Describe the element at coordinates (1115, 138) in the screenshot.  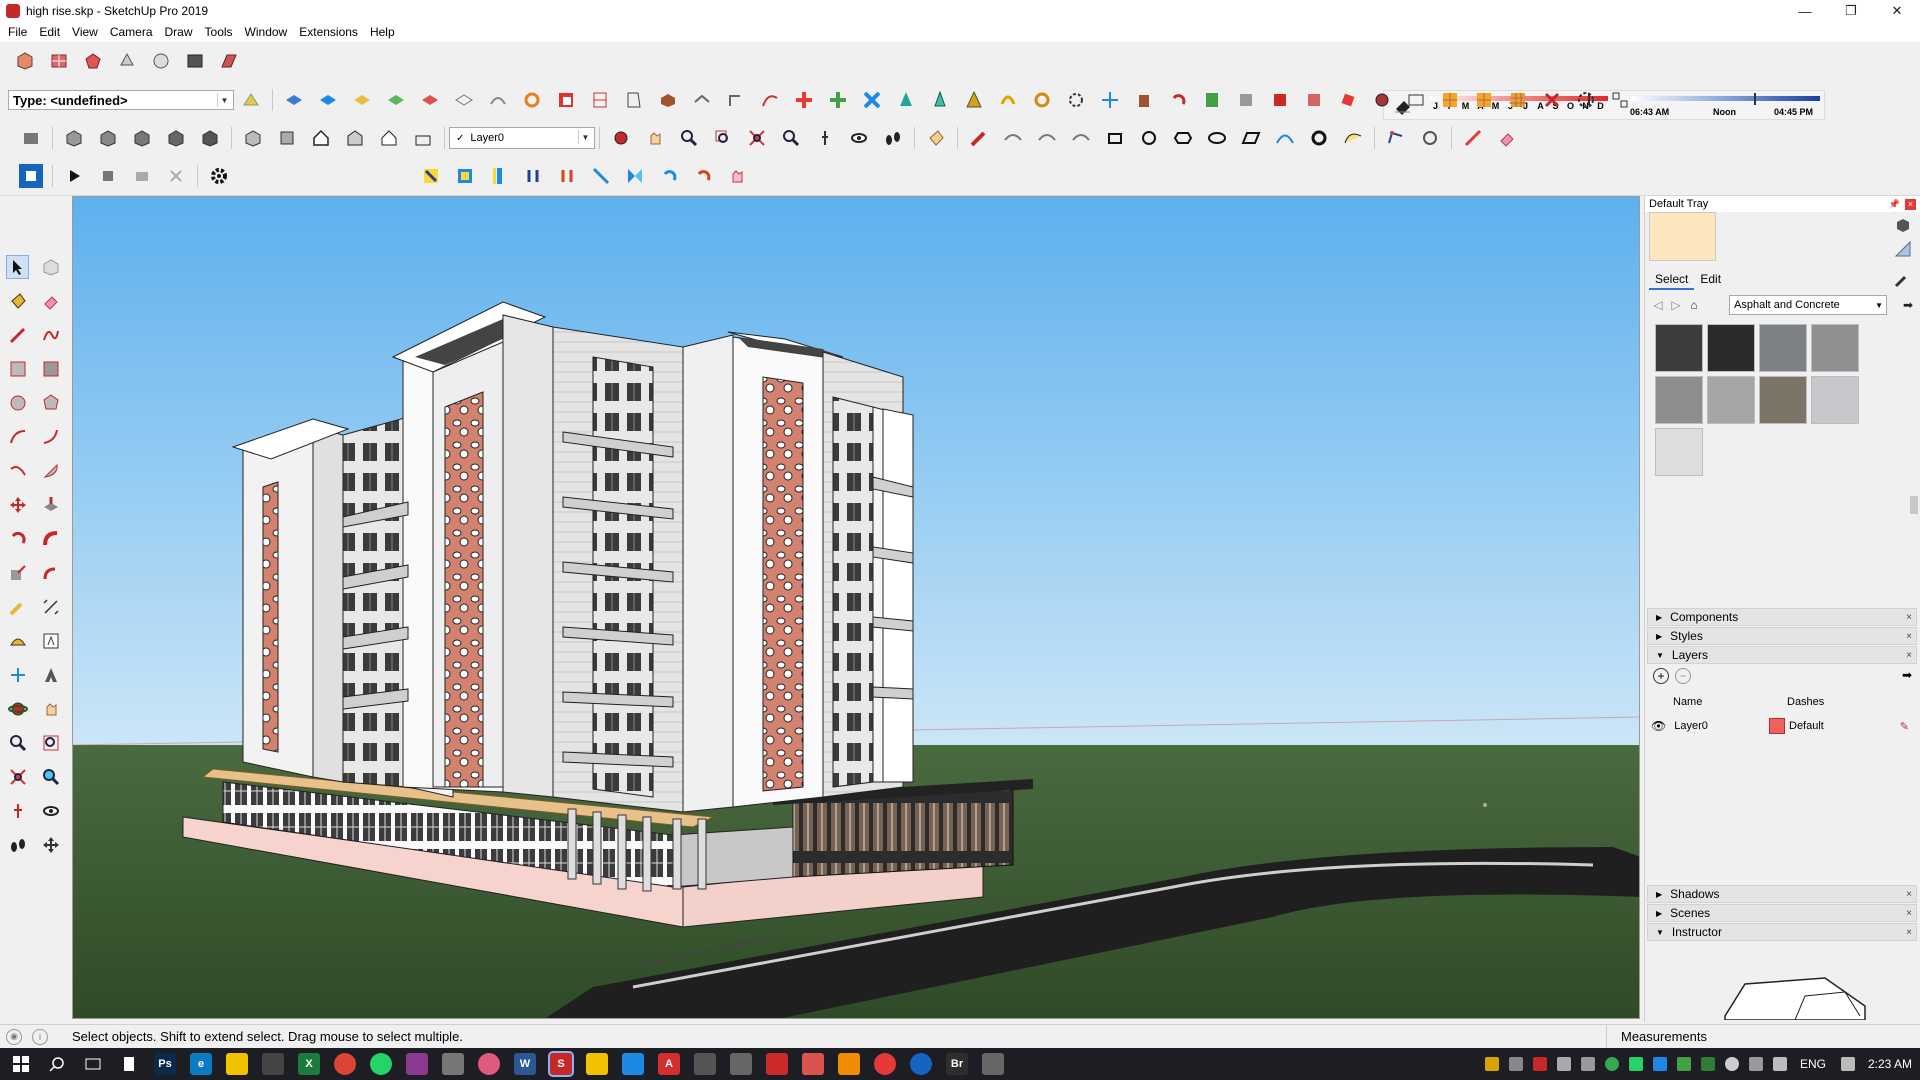
I see `rectangle-icon` at that location.